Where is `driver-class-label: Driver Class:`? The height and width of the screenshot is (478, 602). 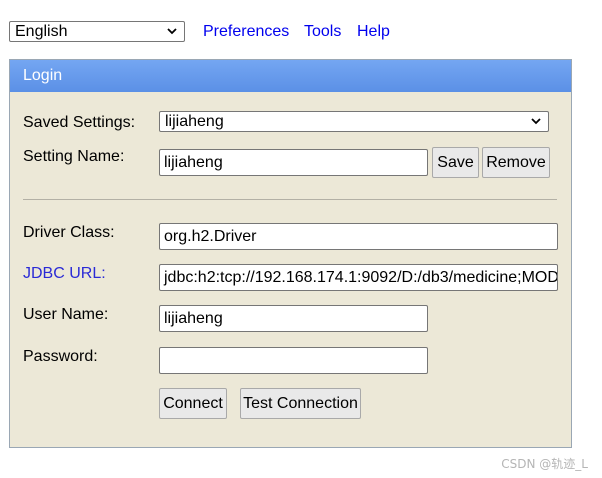 driver-class-label: Driver Class: is located at coordinates (69, 232).